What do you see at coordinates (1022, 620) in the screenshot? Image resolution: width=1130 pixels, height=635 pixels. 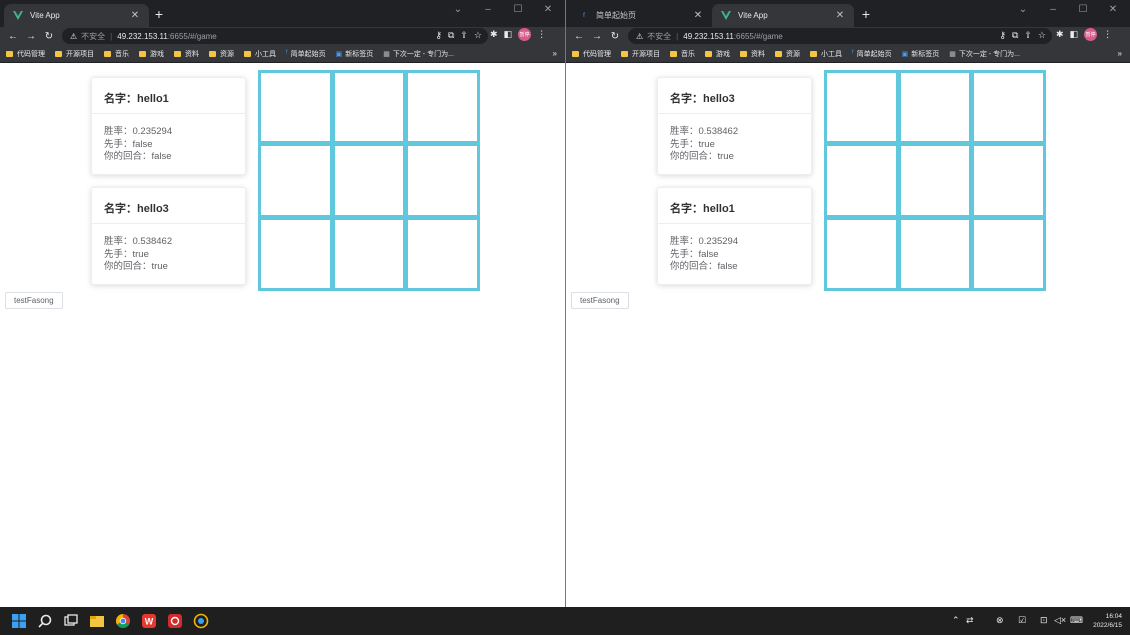 I see `tray-check-icon: ☑` at bounding box center [1022, 620].